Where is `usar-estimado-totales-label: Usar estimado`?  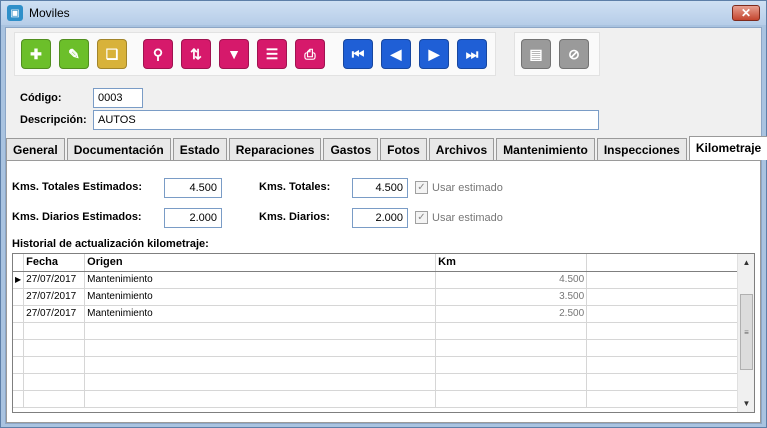
usar-estimado-totales-label: Usar estimado is located at coordinates (467, 187).